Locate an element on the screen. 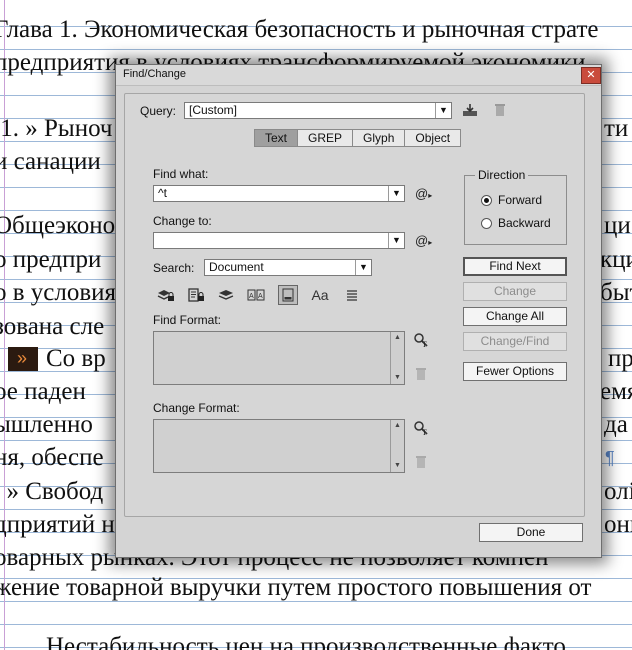 Image resolution: width=632 pixels, height=650 pixels. direction-group: Direction Forward Backward is located at coordinates (515, 206).